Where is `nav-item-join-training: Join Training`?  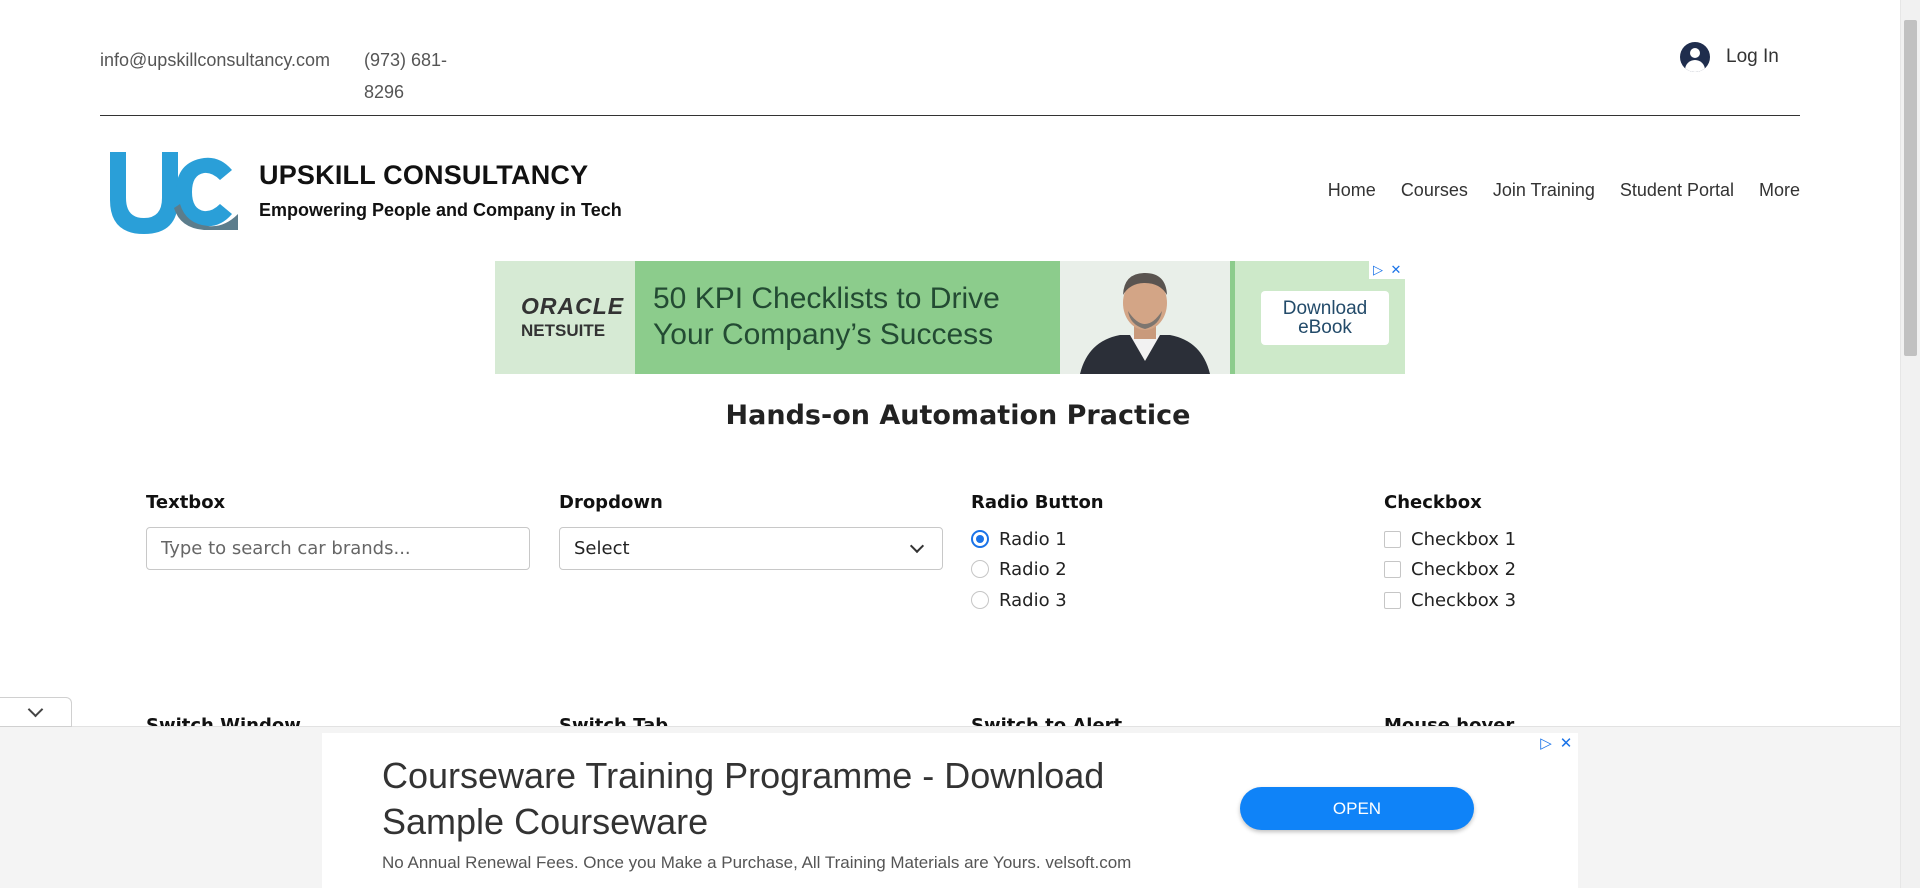 nav-item-join-training: Join Training is located at coordinates (1544, 190).